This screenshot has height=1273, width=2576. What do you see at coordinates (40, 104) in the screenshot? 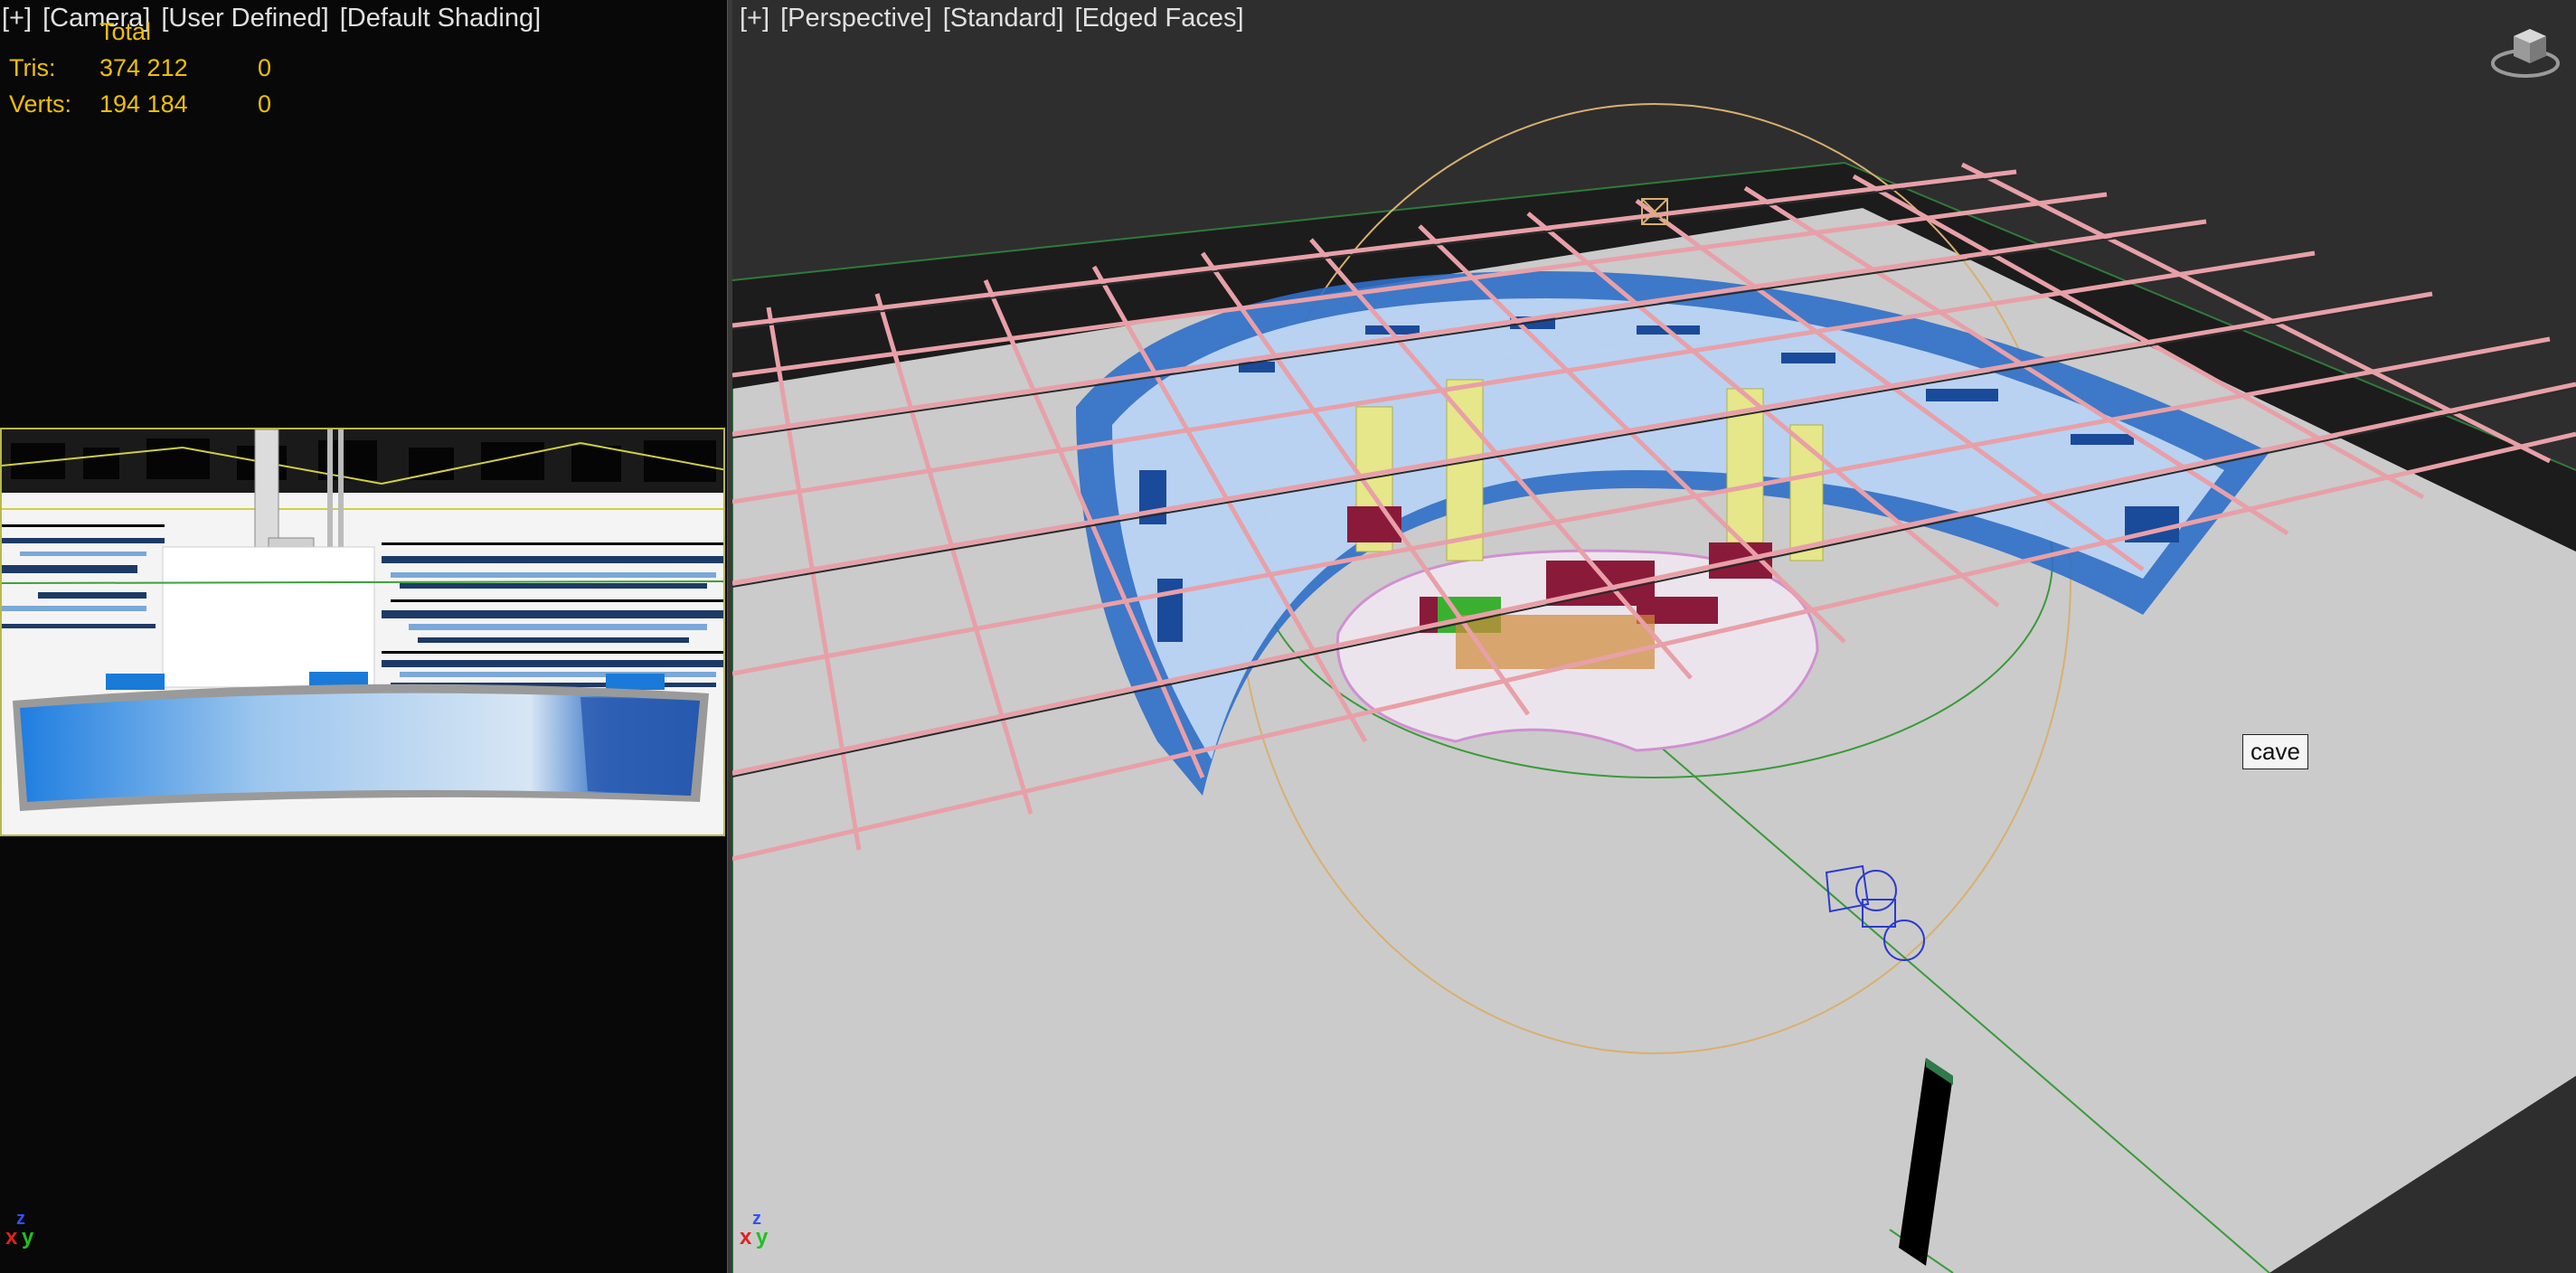
I see `stats-label: Verts:` at bounding box center [40, 104].